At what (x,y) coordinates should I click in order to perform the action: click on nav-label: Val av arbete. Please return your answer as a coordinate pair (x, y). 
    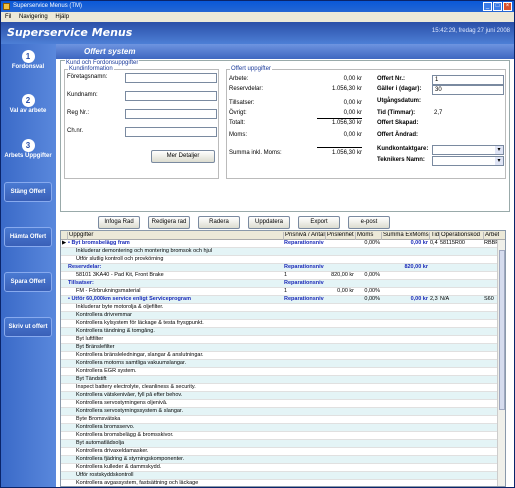
    Looking at the image, I should click on (28, 111).